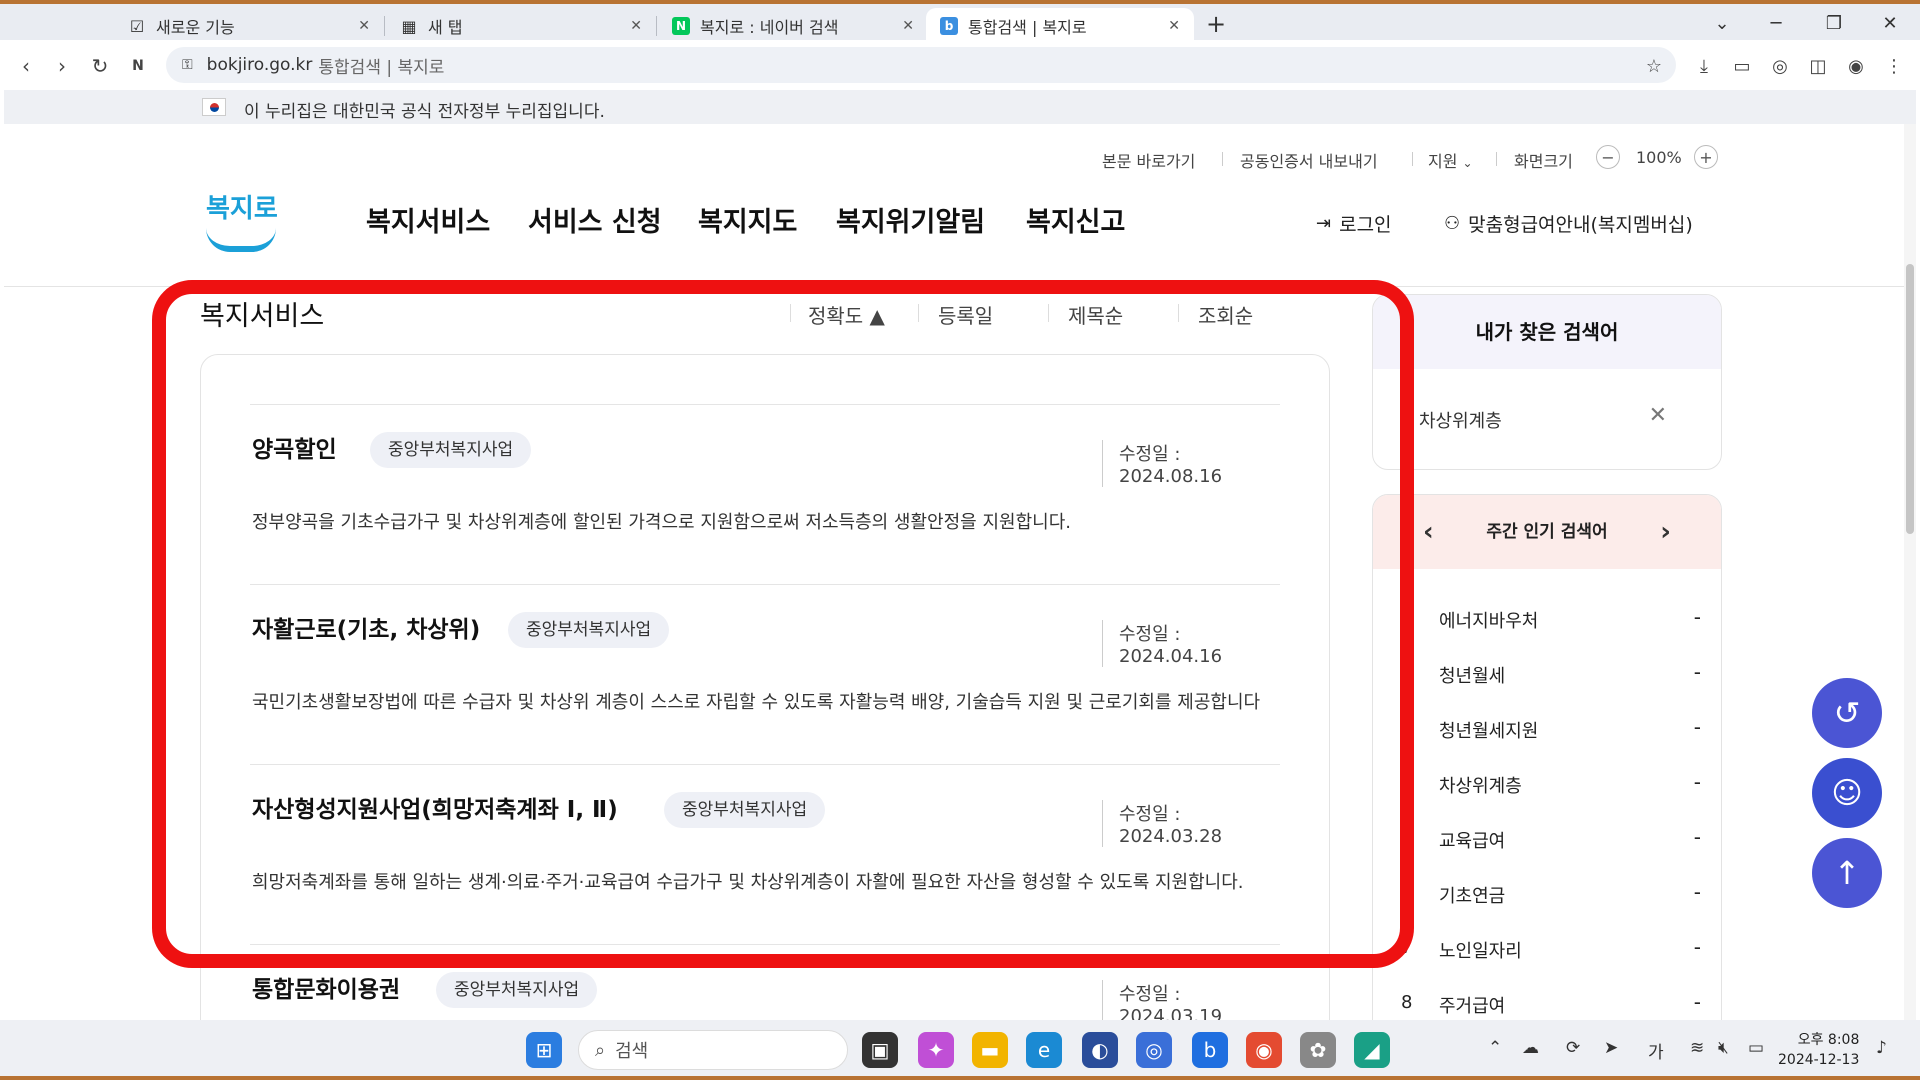 Image resolution: width=1920 pixels, height=1080 pixels. I want to click on sort-views: 조회순, so click(1225, 314).